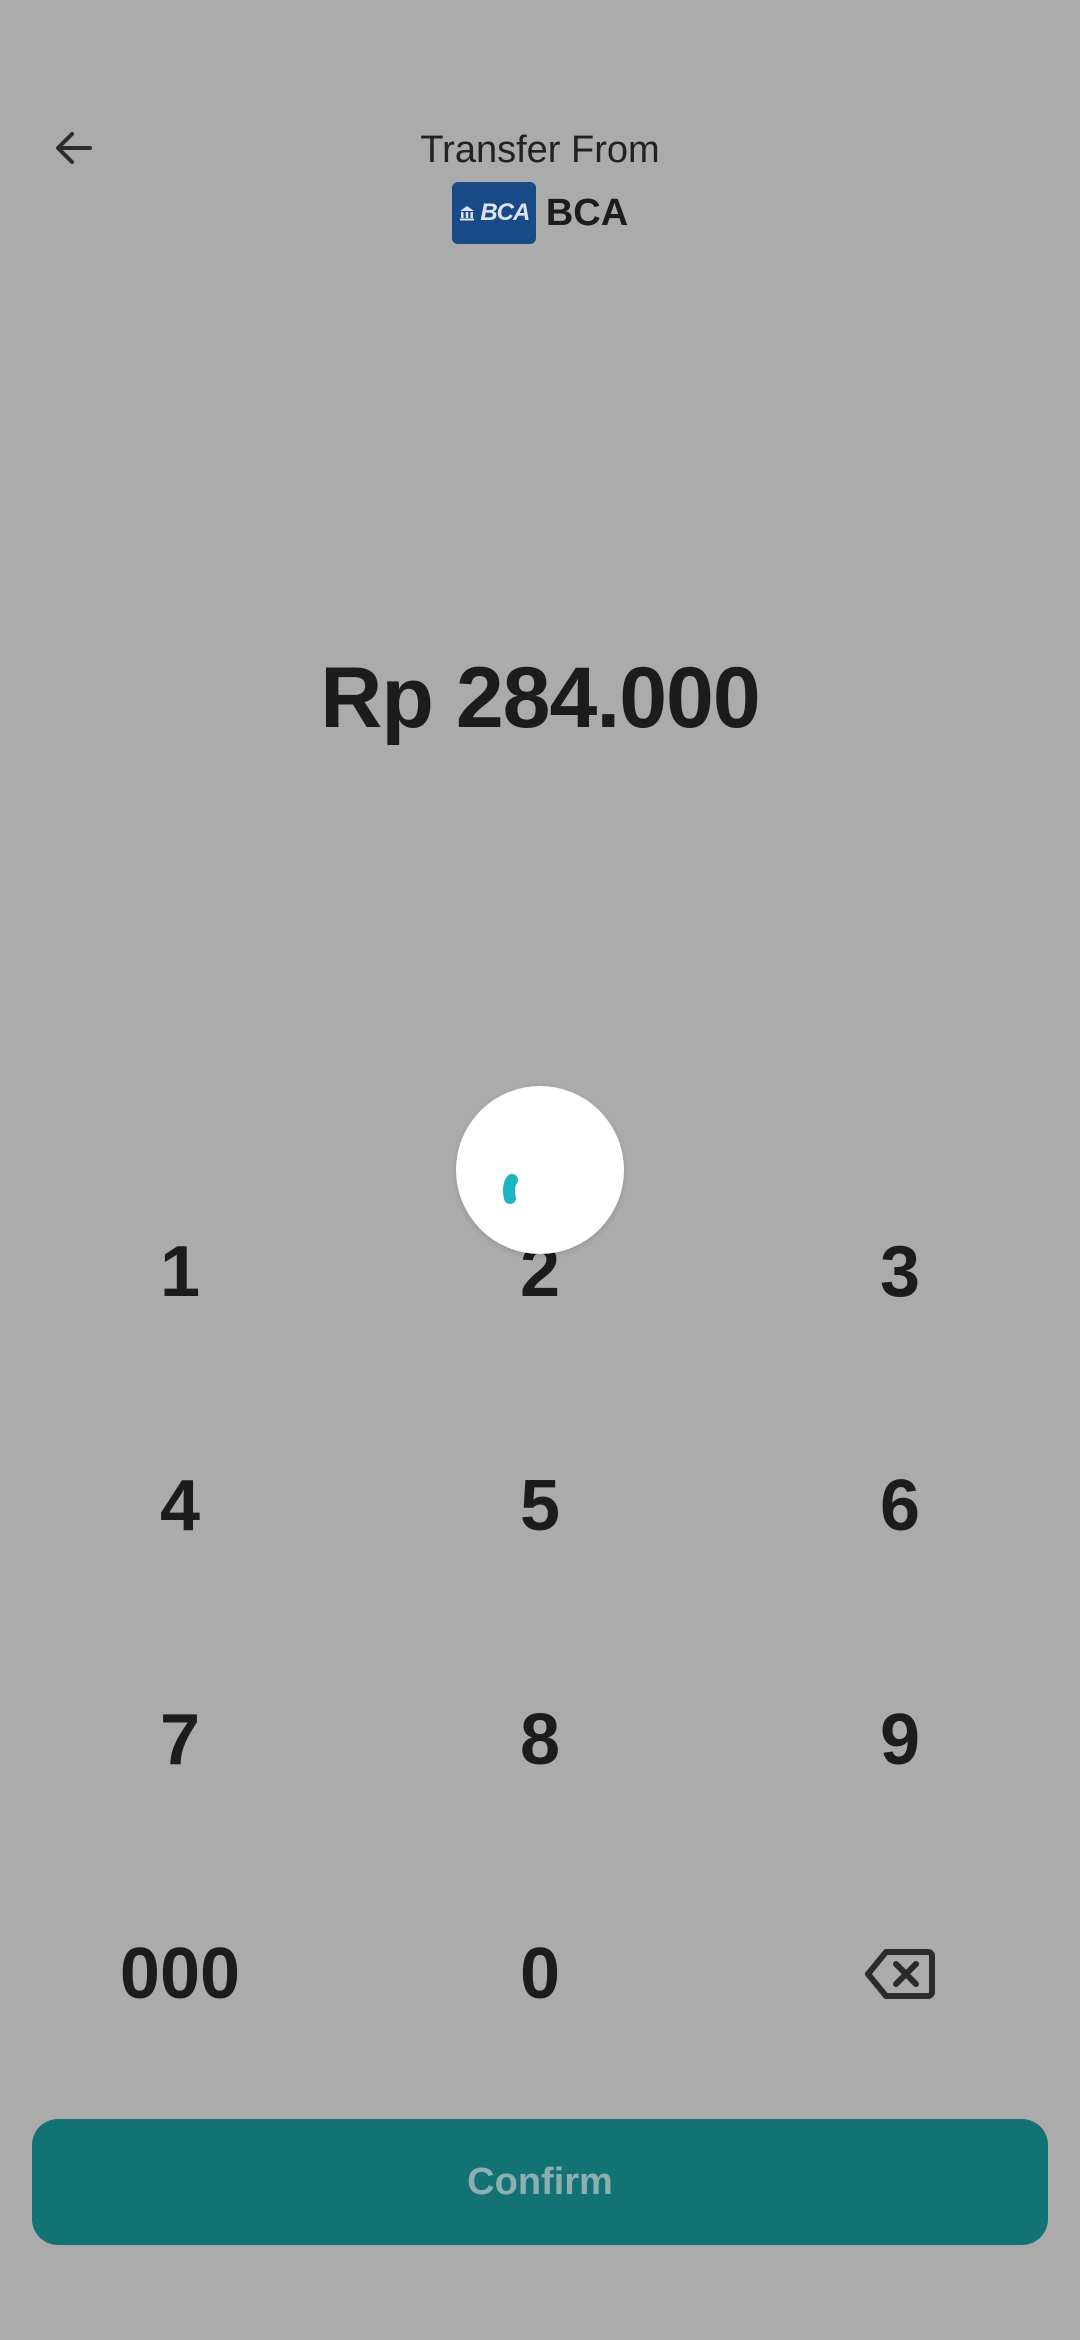  Describe the element at coordinates (467, 213) in the screenshot. I see `bank-building-icon` at that location.